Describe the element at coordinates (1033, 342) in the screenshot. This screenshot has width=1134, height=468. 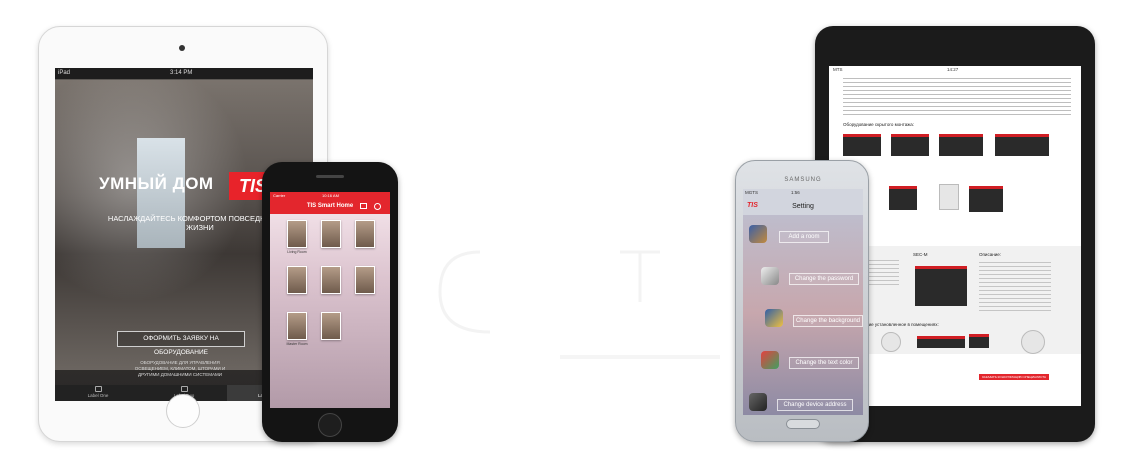
I see `speaker-photo` at that location.